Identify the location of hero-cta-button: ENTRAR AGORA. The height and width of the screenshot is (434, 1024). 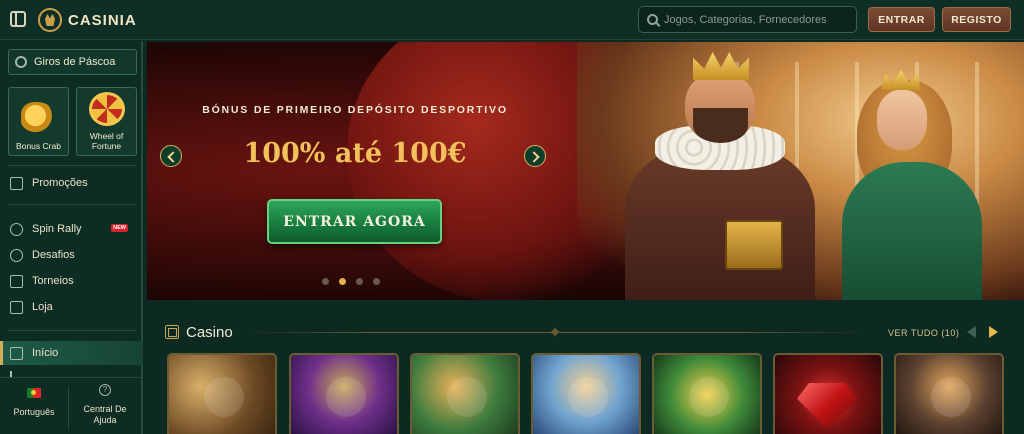
(354, 221).